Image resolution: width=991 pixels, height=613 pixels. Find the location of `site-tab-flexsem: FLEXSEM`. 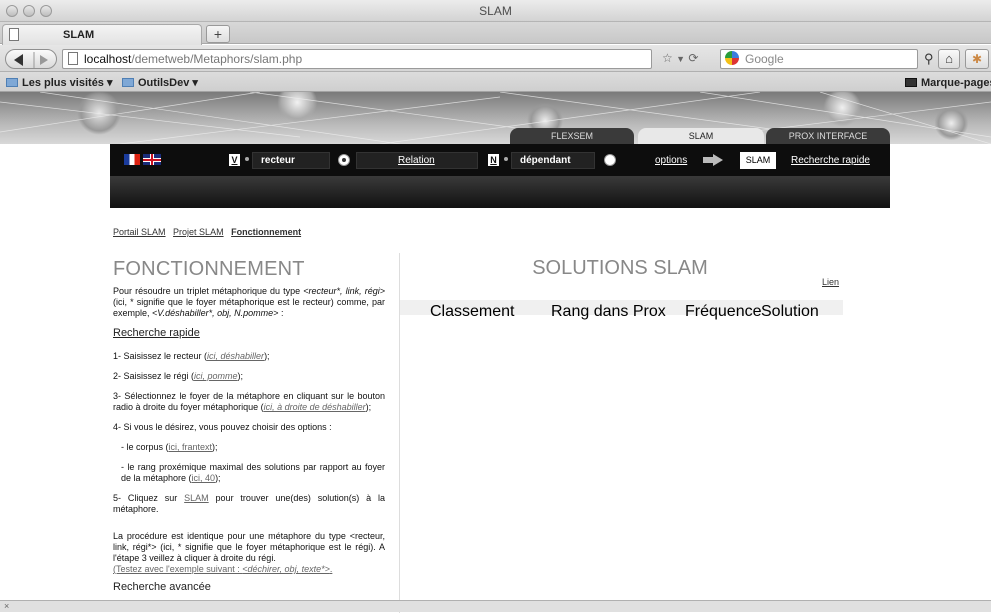

site-tab-flexsem: FLEXSEM is located at coordinates (572, 136).